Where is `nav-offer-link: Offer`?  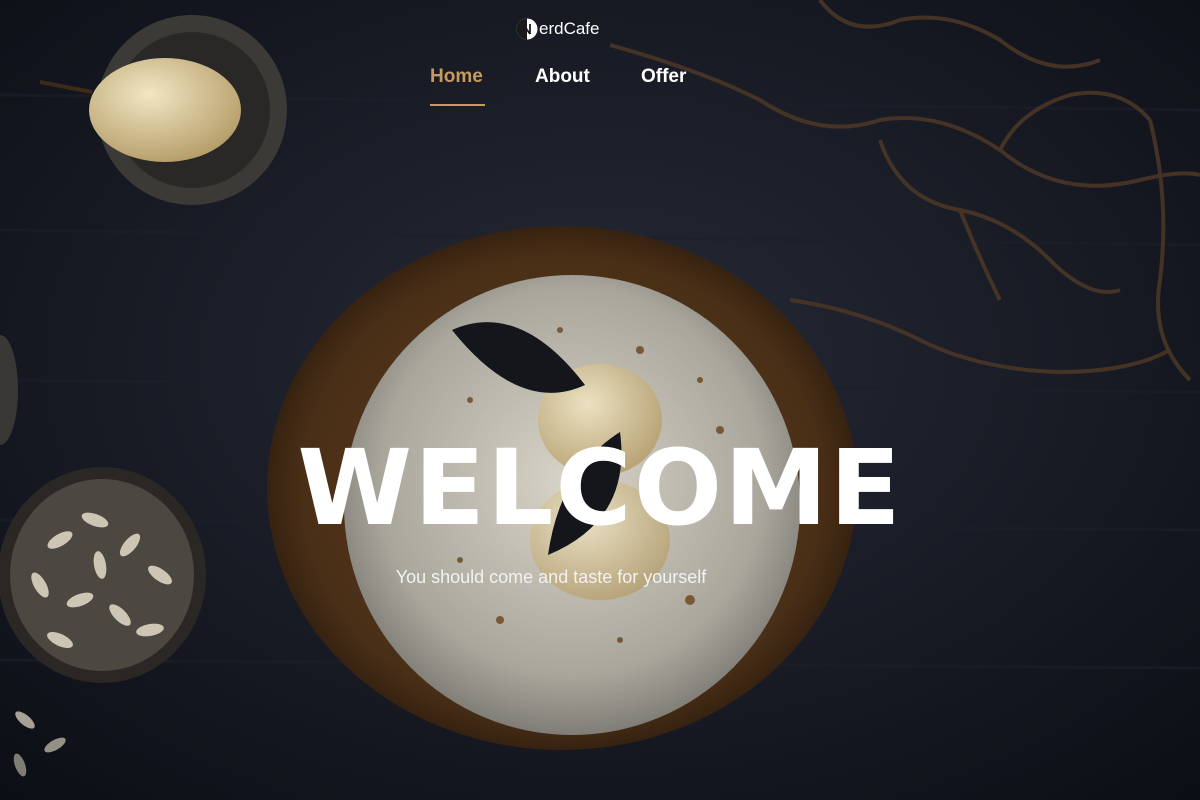
nav-offer-link: Offer is located at coordinates (663, 77).